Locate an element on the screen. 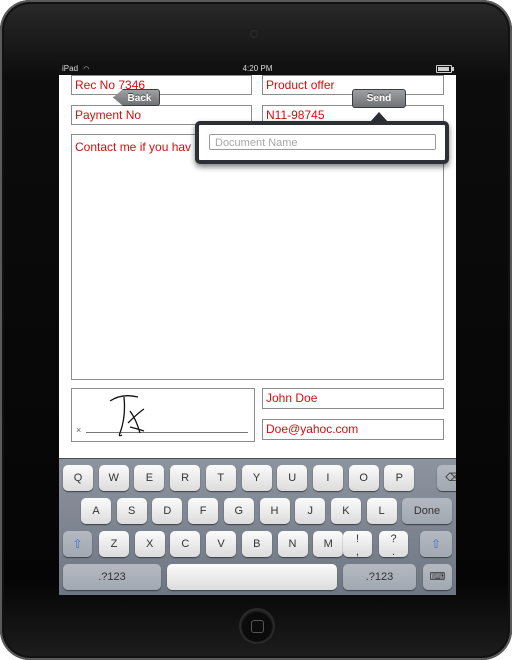 Image resolution: width=512 pixels, height=660 pixels. key-label: R is located at coordinates (185, 478).